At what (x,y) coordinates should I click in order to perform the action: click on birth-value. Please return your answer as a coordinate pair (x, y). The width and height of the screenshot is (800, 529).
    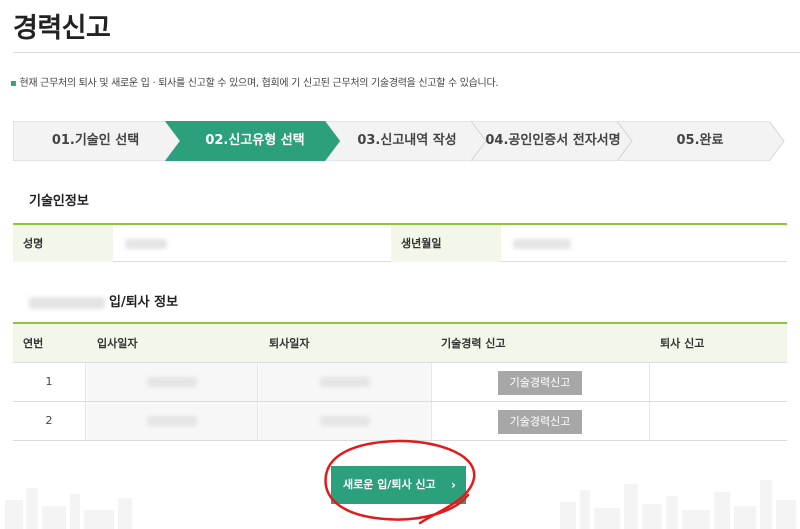
    Looking at the image, I should click on (613, 243).